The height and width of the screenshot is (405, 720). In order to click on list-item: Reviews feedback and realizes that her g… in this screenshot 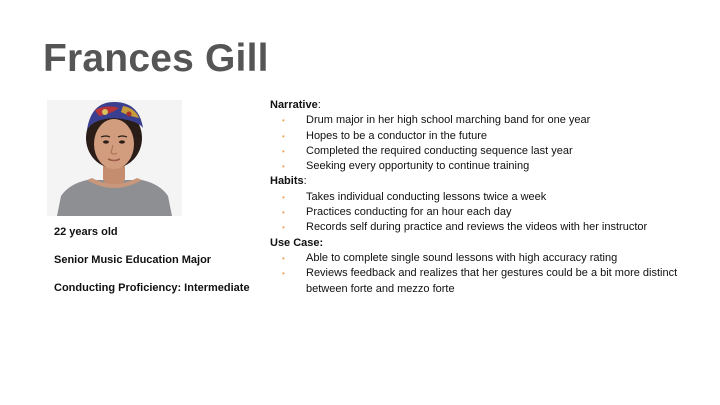, I will do `click(486, 281)`.